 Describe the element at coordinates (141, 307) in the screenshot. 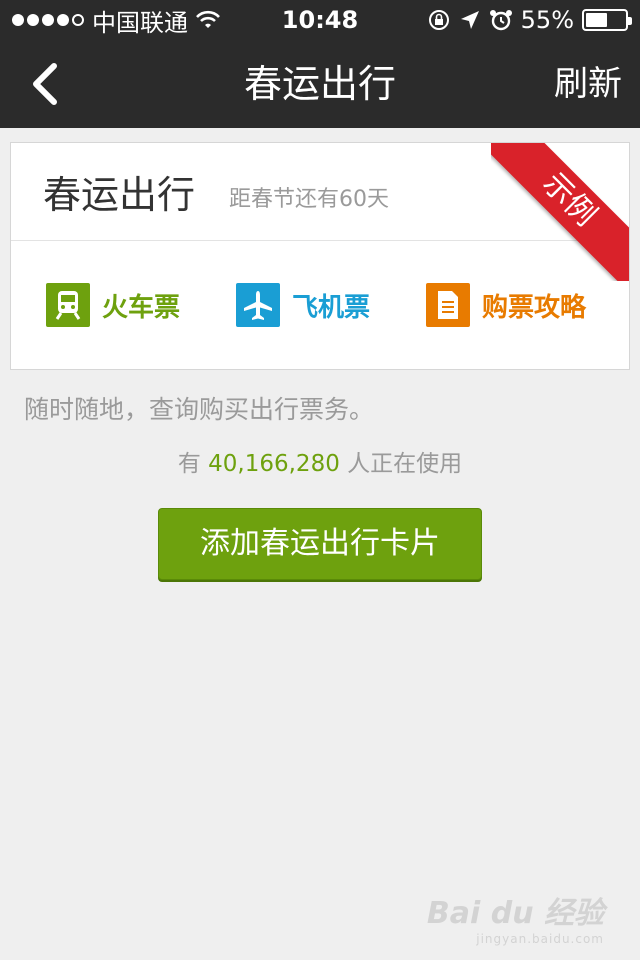

I see `train-ticket-label: 火车票` at that location.